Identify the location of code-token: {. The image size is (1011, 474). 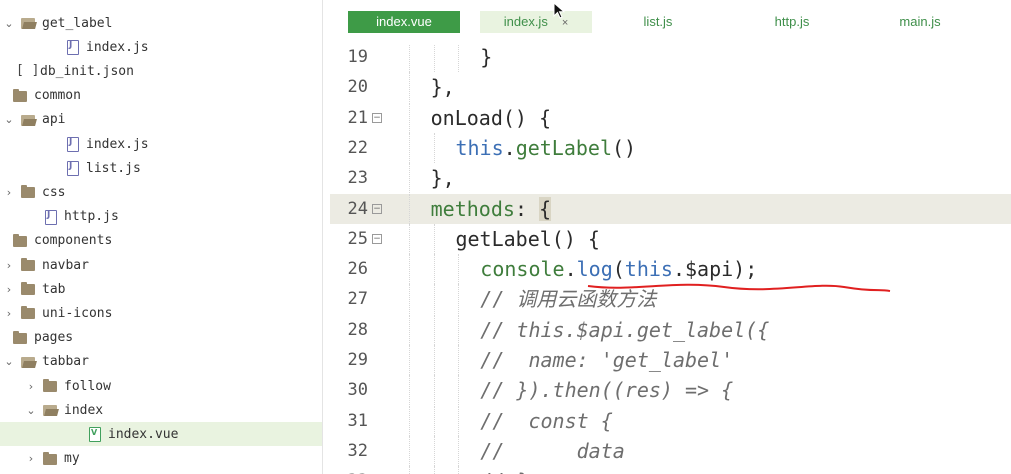
(545, 208).